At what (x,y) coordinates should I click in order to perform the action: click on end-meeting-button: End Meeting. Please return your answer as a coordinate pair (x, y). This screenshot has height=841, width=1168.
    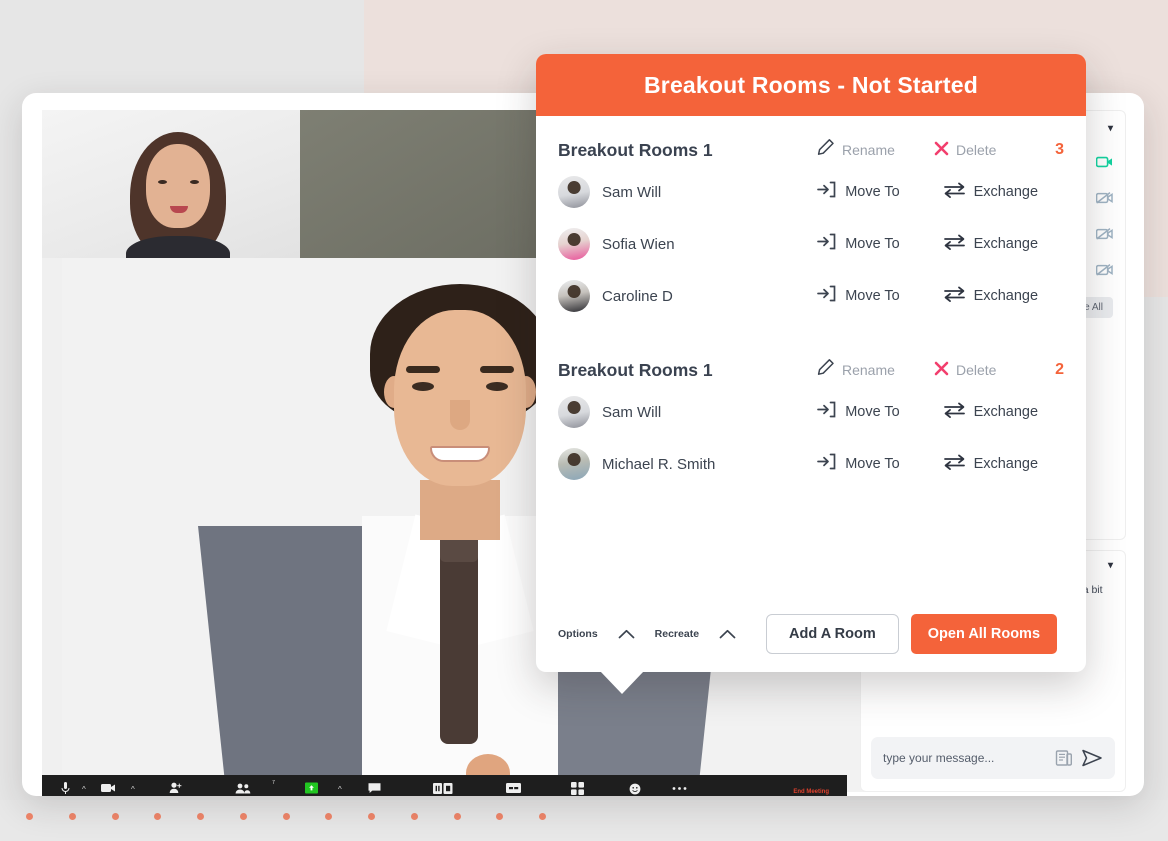
    Looking at the image, I should click on (815, 792).